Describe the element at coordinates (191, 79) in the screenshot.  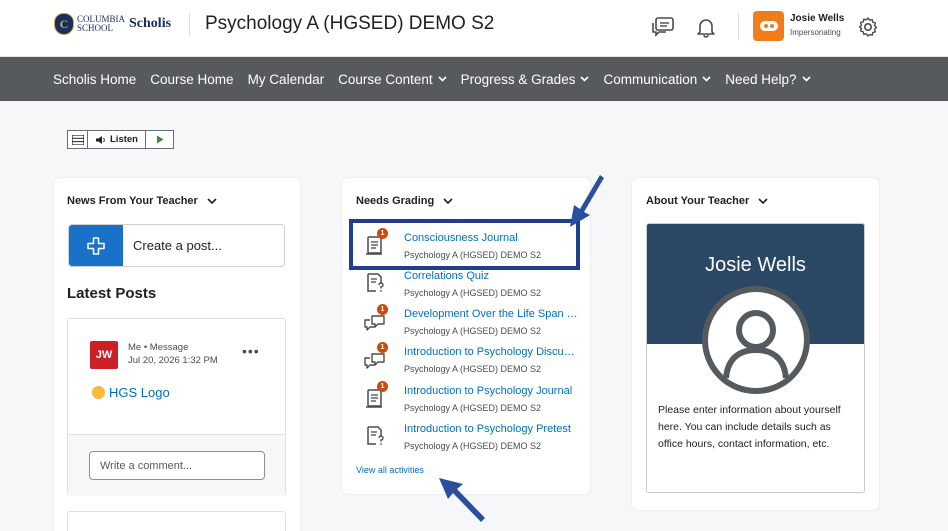
I see `nav-course-home: Course Home` at that location.